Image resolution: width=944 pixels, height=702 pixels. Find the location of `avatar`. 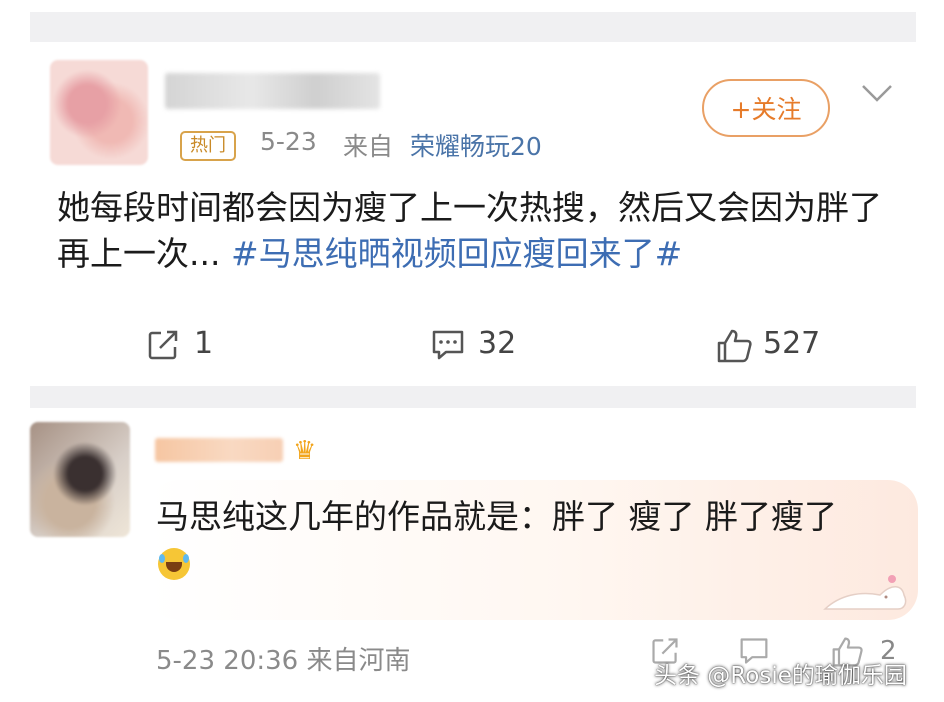

avatar is located at coordinates (99, 112).